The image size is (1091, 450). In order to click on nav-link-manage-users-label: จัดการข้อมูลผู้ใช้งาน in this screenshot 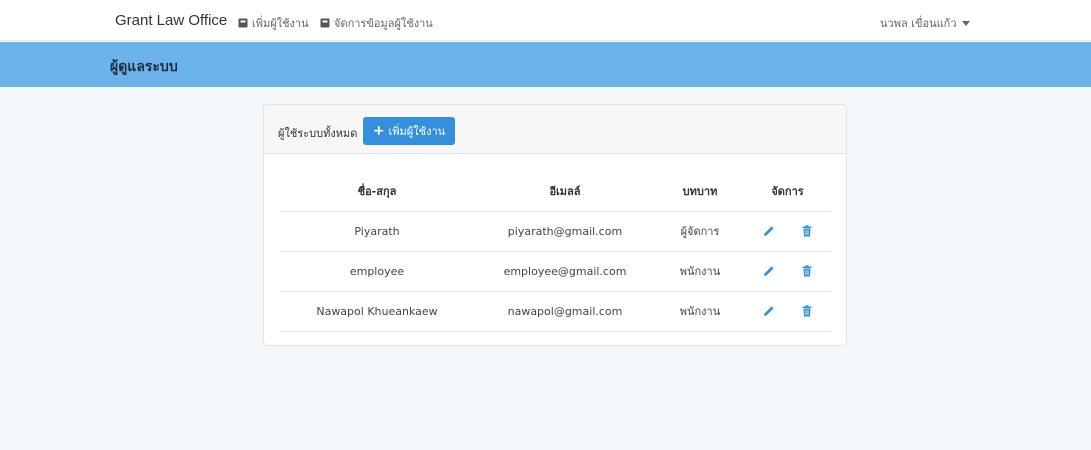, I will do `click(383, 23)`.